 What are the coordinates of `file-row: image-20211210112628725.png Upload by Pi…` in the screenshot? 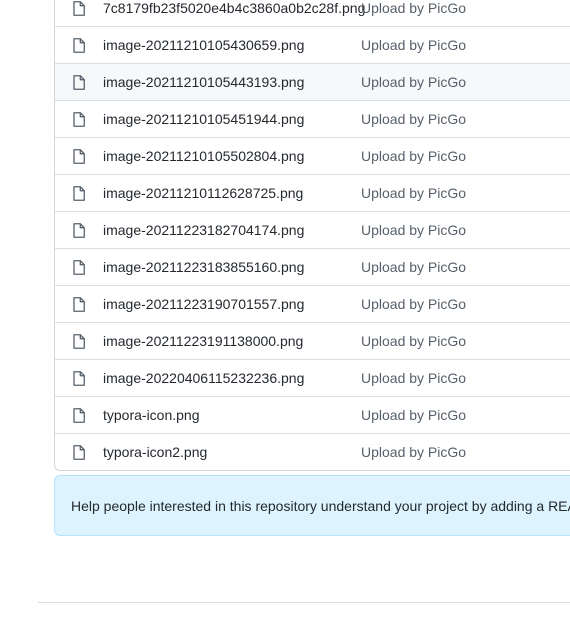 It's located at (312, 192).